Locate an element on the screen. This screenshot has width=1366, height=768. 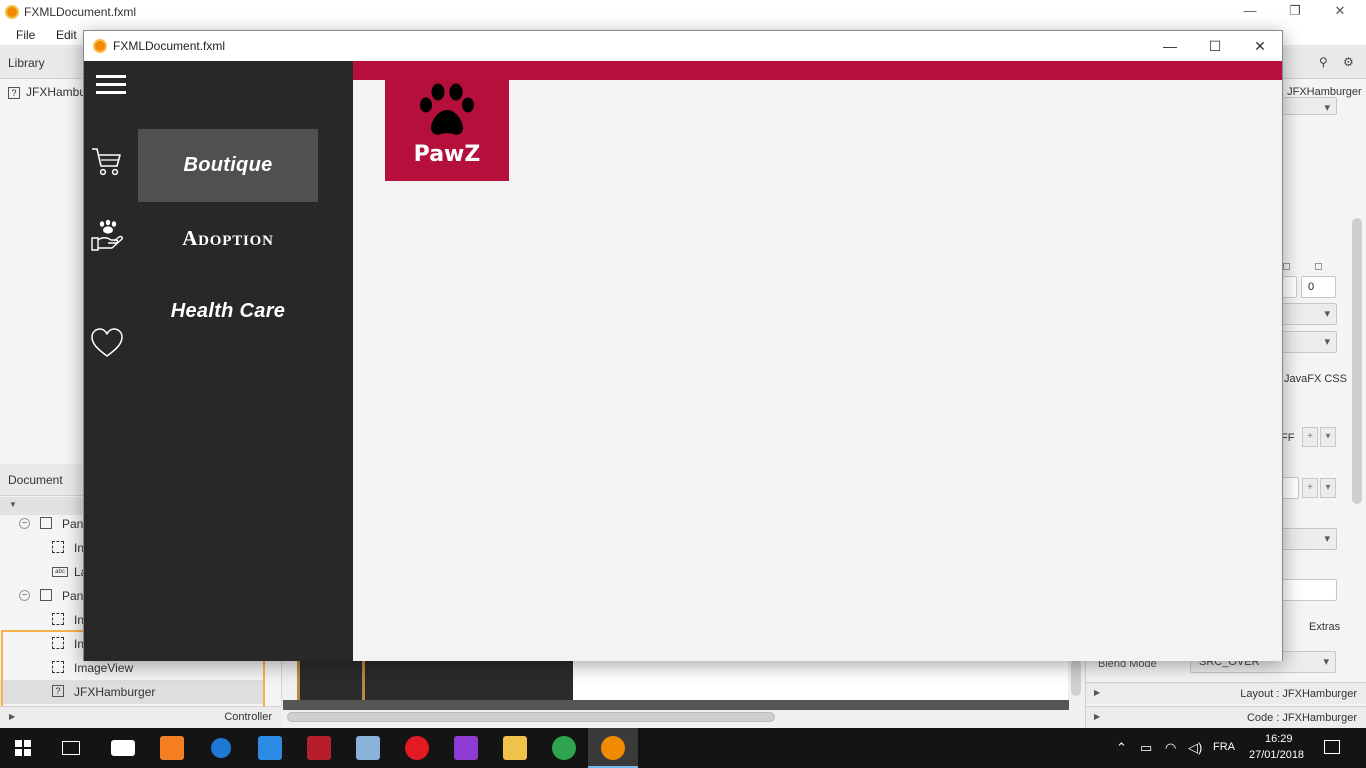
vagrant-icon is located at coordinates (319, 748).